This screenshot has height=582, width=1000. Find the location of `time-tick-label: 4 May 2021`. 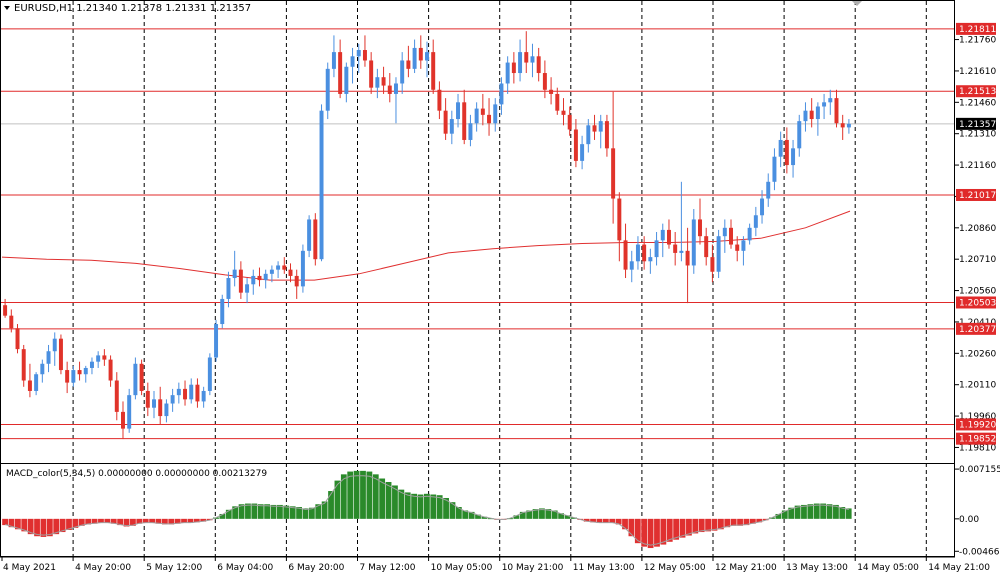

time-tick-label: 4 May 2021 is located at coordinates (29, 568).